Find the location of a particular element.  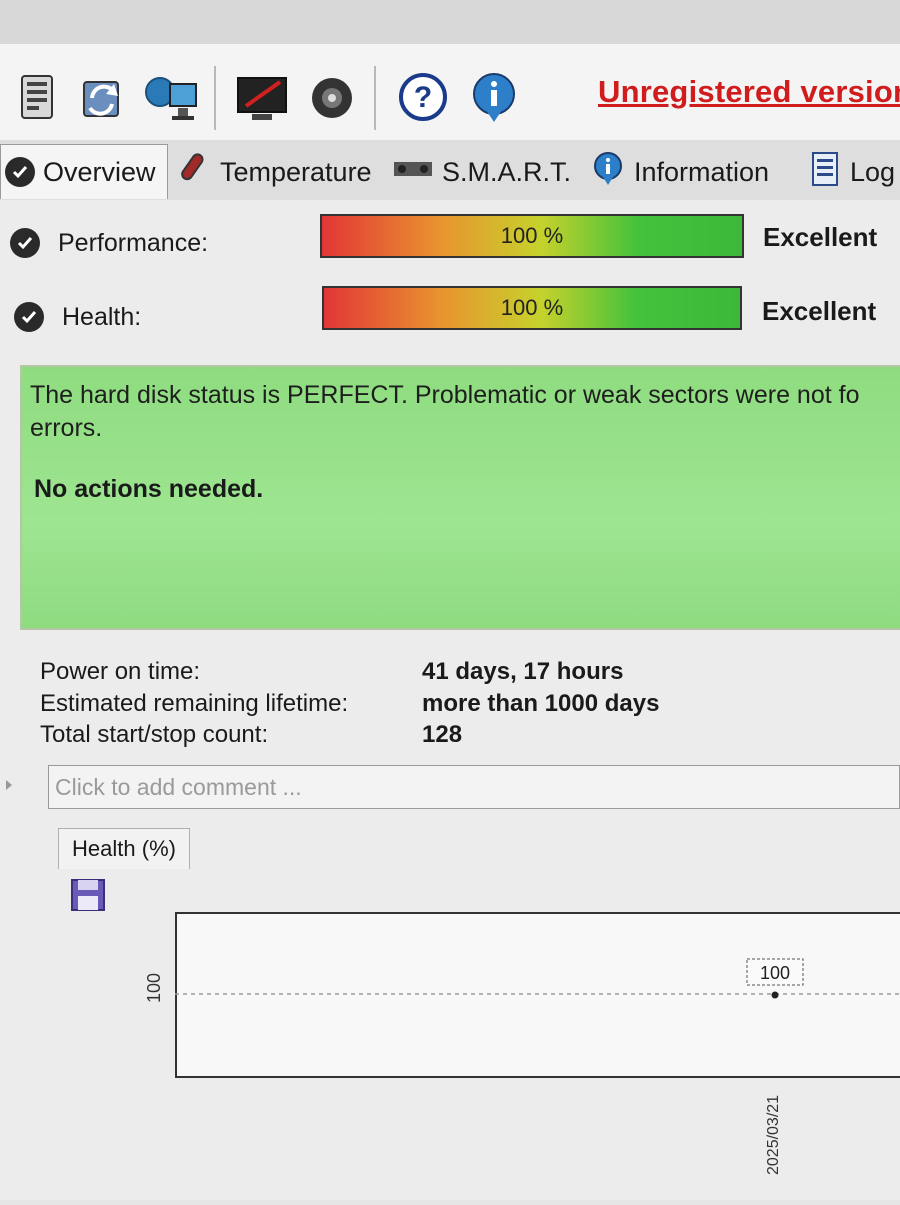

comment-field is located at coordinates (474, 787).